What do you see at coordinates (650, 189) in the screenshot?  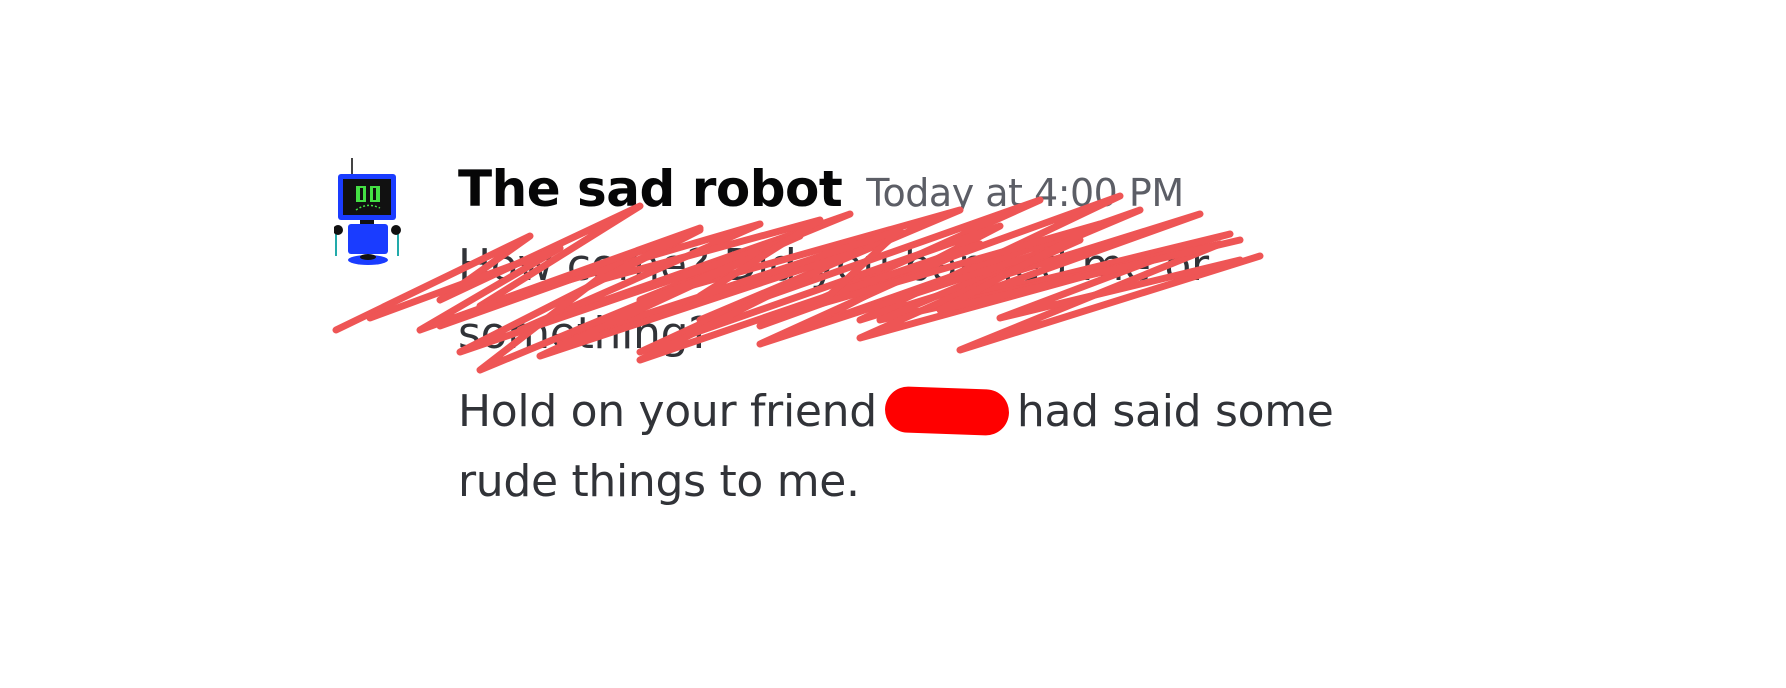 I see `author-name: The sad robot` at bounding box center [650, 189].